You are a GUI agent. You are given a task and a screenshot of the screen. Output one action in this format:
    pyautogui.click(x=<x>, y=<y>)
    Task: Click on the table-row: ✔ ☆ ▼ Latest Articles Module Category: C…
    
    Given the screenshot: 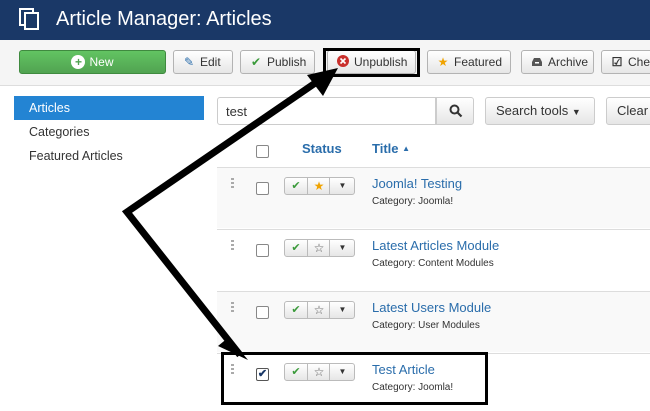 What is the action you would take?
    pyautogui.click(x=433, y=259)
    